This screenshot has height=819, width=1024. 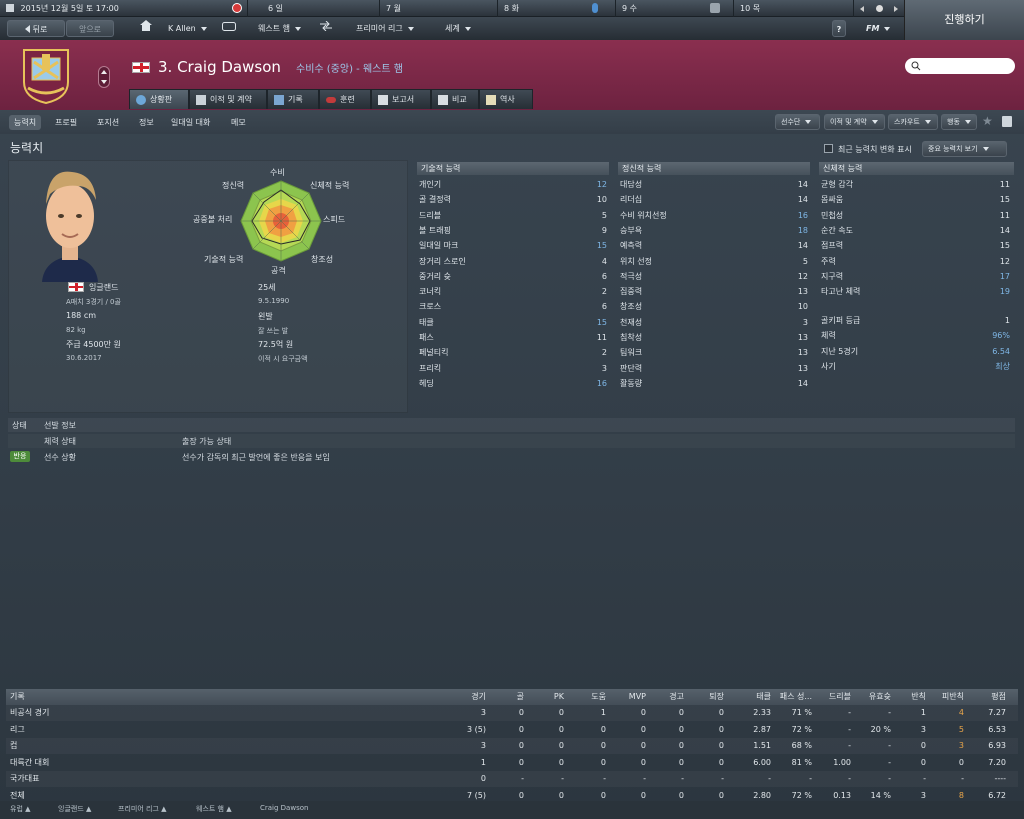 I want to click on attribute-row: 일대일 마크 15, so click(x=513, y=245).